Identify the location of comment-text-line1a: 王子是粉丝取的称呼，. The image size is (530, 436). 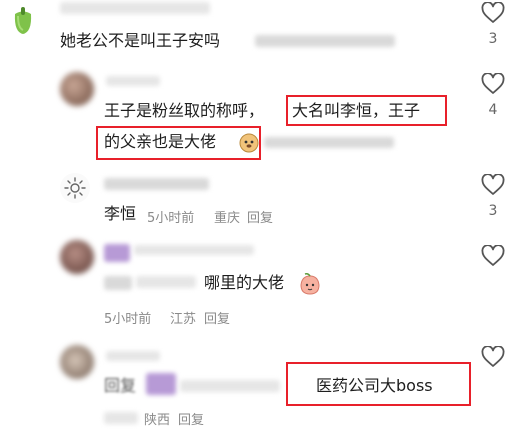
(184, 110).